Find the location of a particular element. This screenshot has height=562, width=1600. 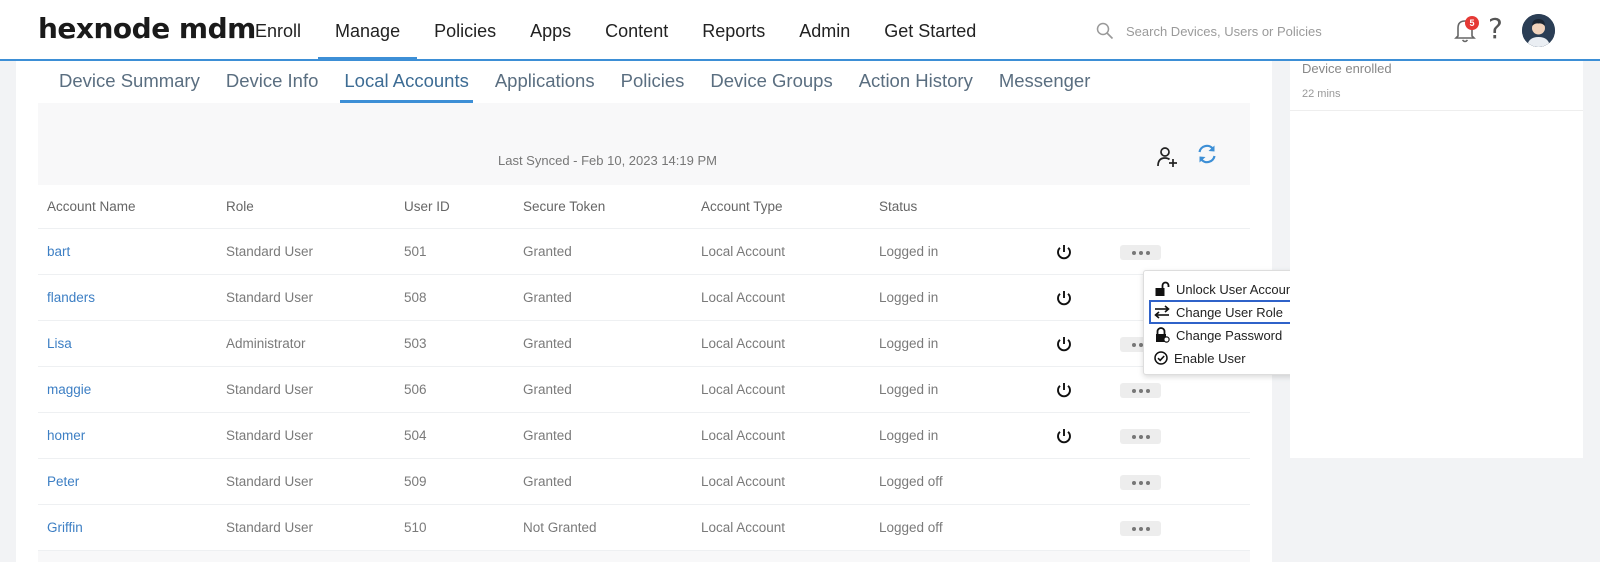

account-name-link: Lisa is located at coordinates (59, 344).